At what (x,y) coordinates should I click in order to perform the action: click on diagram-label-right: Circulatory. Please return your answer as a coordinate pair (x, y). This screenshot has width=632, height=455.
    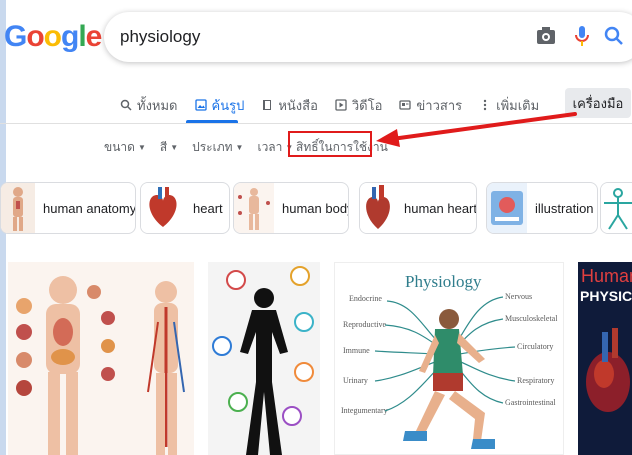
    Looking at the image, I should click on (535, 346).